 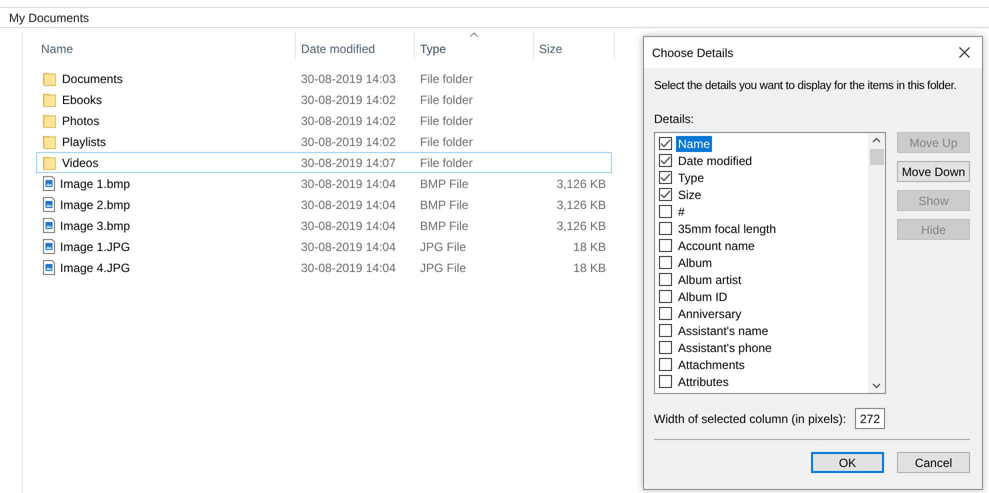 I want to click on file-row: Image 1.JPG 30-08-2019 14:04 JPG File 18 KB, so click(x=324, y=246).